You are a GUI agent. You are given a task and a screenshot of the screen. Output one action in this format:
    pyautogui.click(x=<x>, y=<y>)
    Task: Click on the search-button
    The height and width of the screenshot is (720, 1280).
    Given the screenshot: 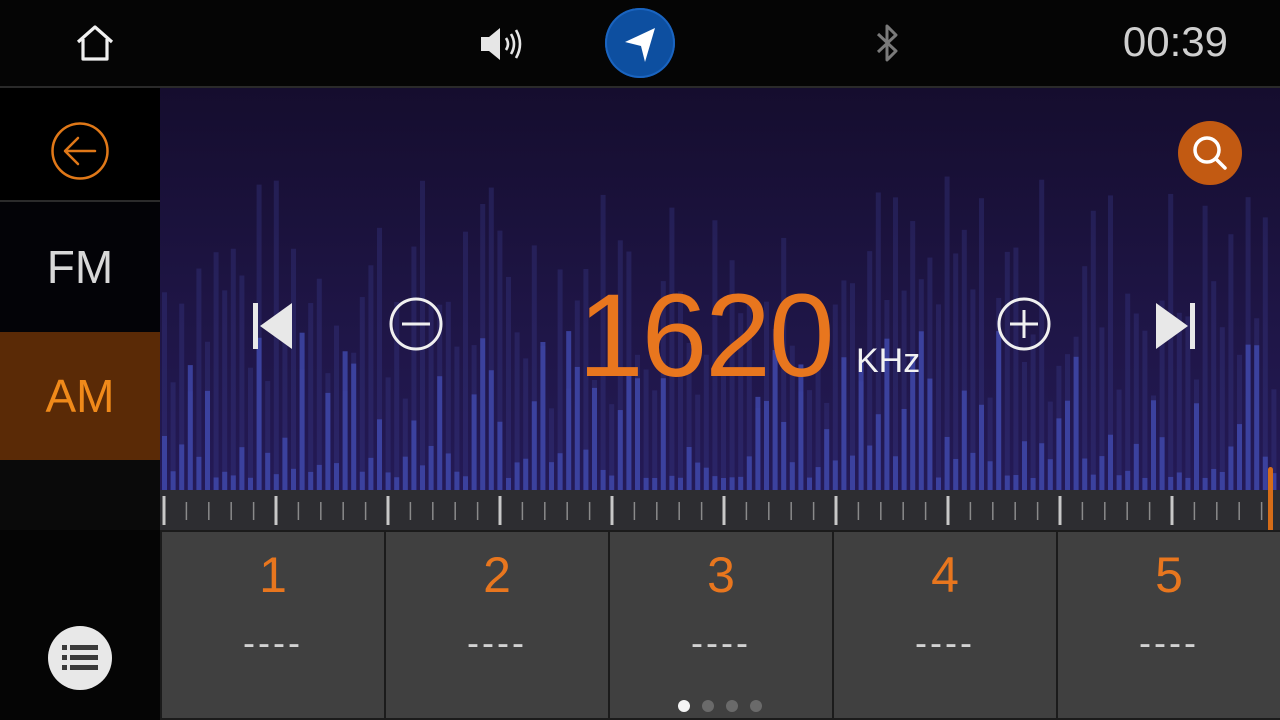 What is the action you would take?
    pyautogui.click(x=1210, y=153)
    